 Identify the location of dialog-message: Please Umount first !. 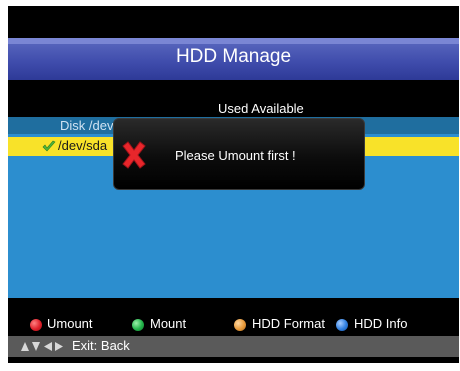
(235, 155).